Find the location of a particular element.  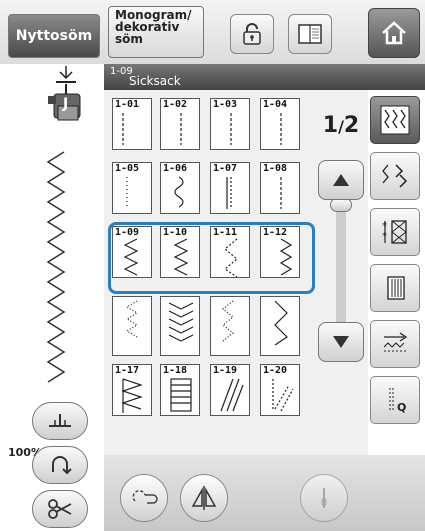

stitch-preview-zigzag is located at coordinates (56, 267).